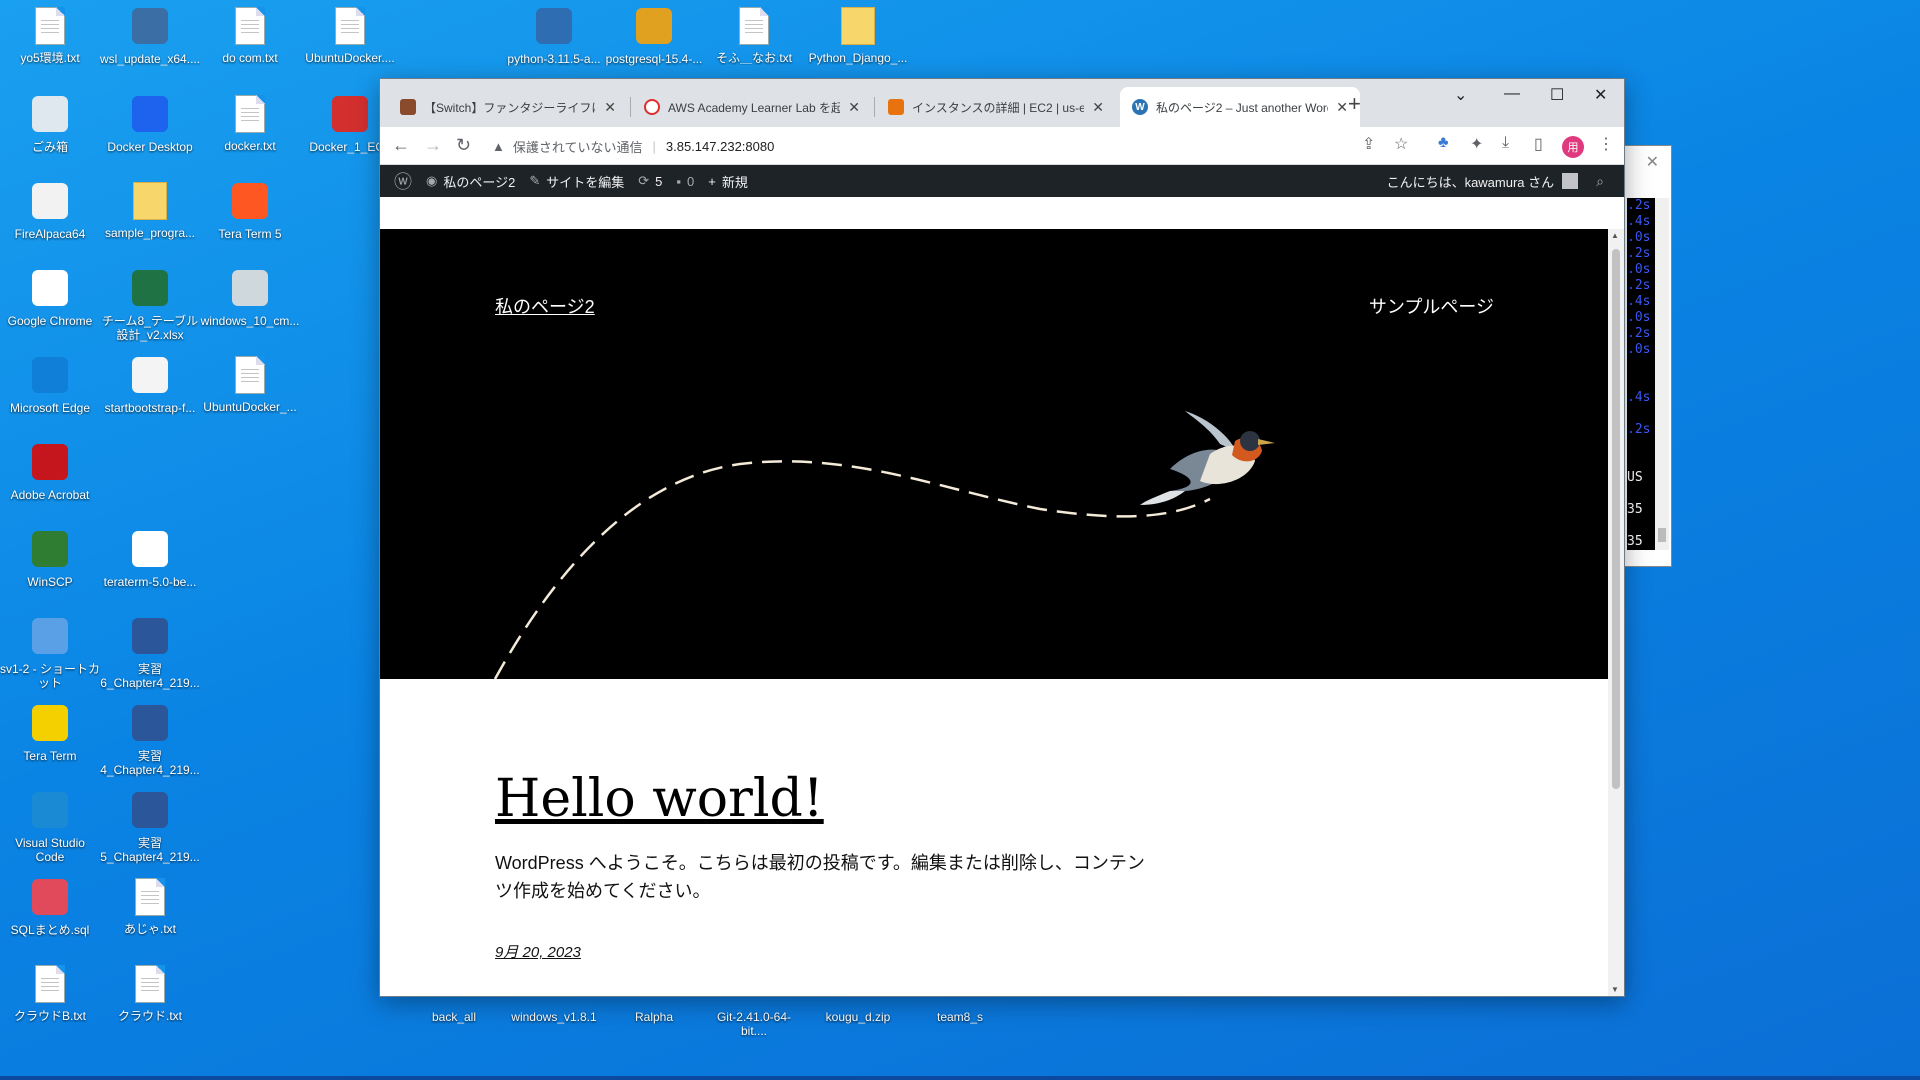 The width and height of the screenshot is (1920, 1080). Describe the element at coordinates (1635, 541) in the screenshot. I see `terminal-line: 35` at that location.